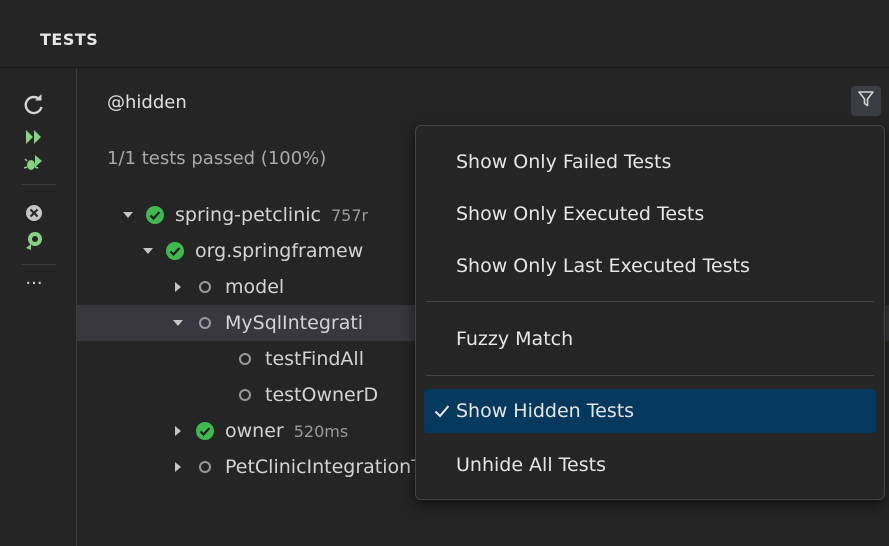 This screenshot has height=546, width=889. I want to click on more-actions-button: ···, so click(34, 283).